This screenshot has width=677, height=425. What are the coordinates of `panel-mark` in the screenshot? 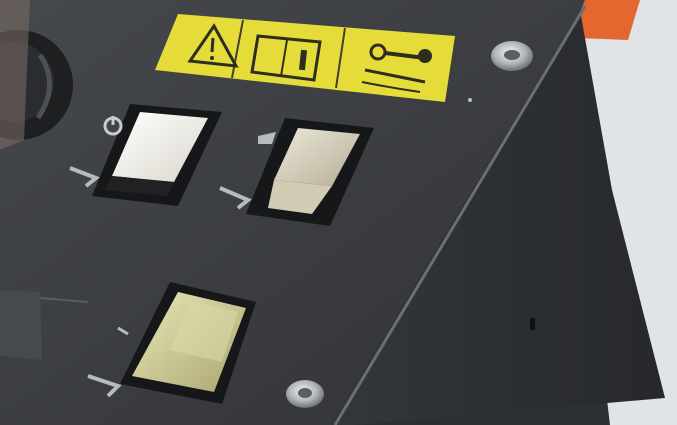 It's located at (470, 100).